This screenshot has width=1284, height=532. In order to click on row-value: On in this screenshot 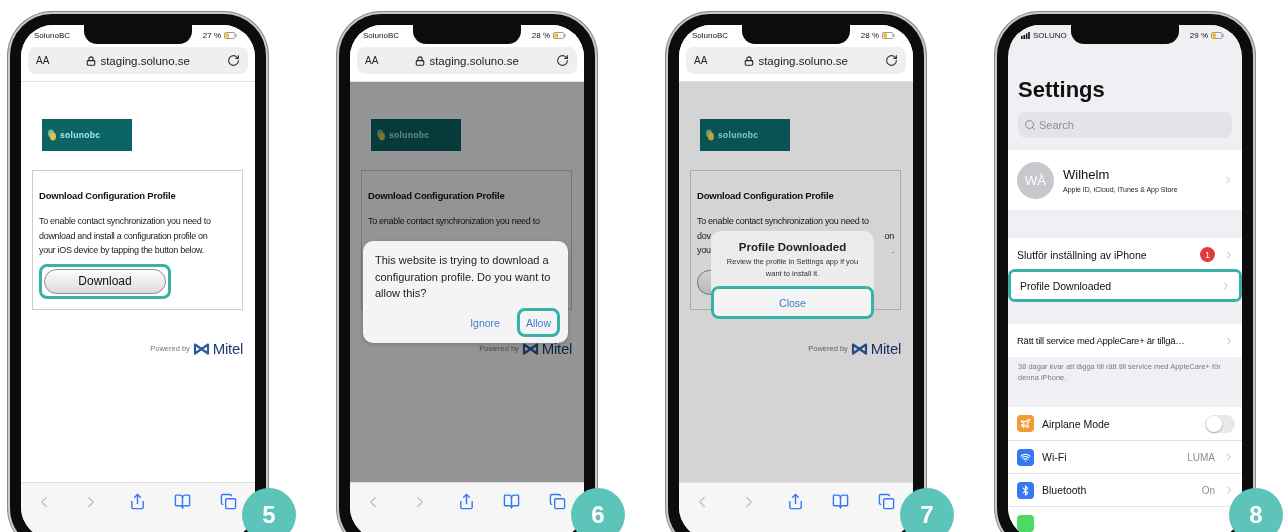, I will do `click(1208, 490)`.